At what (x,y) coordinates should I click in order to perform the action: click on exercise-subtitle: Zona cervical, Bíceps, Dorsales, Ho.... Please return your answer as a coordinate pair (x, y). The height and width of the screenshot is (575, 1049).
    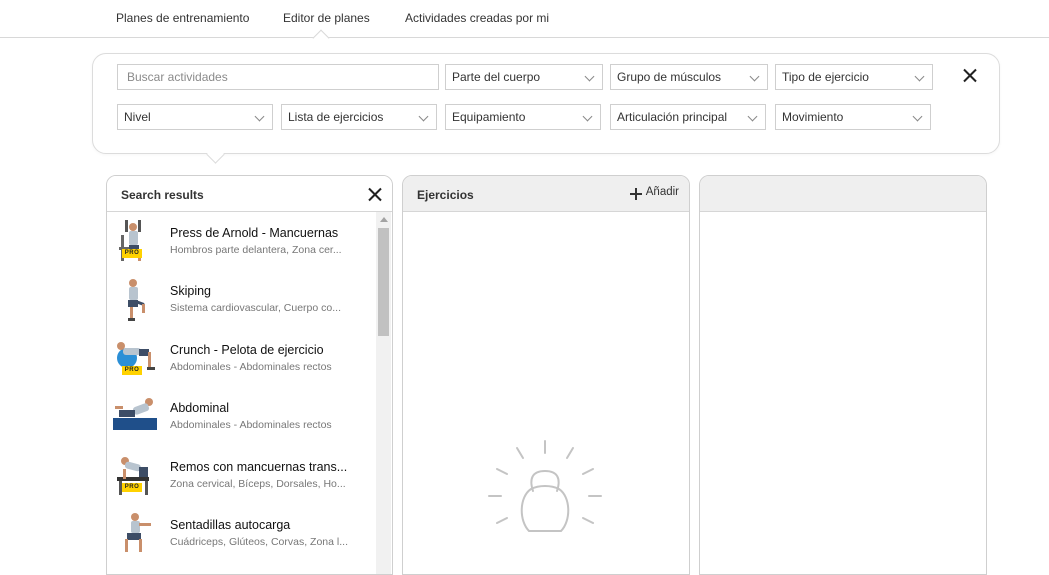
    Looking at the image, I should click on (258, 484).